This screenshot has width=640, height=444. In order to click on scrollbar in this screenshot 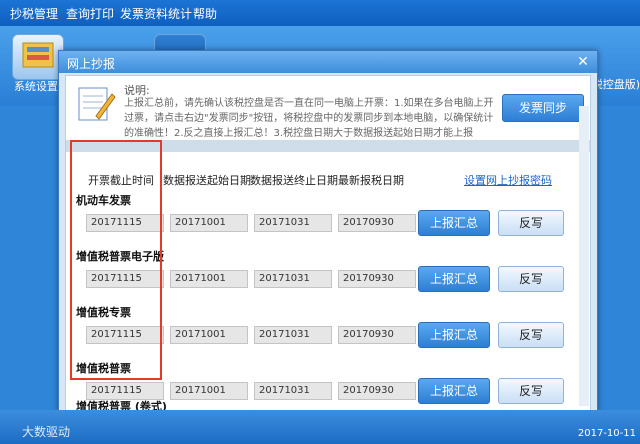, I will do `click(584, 256)`.